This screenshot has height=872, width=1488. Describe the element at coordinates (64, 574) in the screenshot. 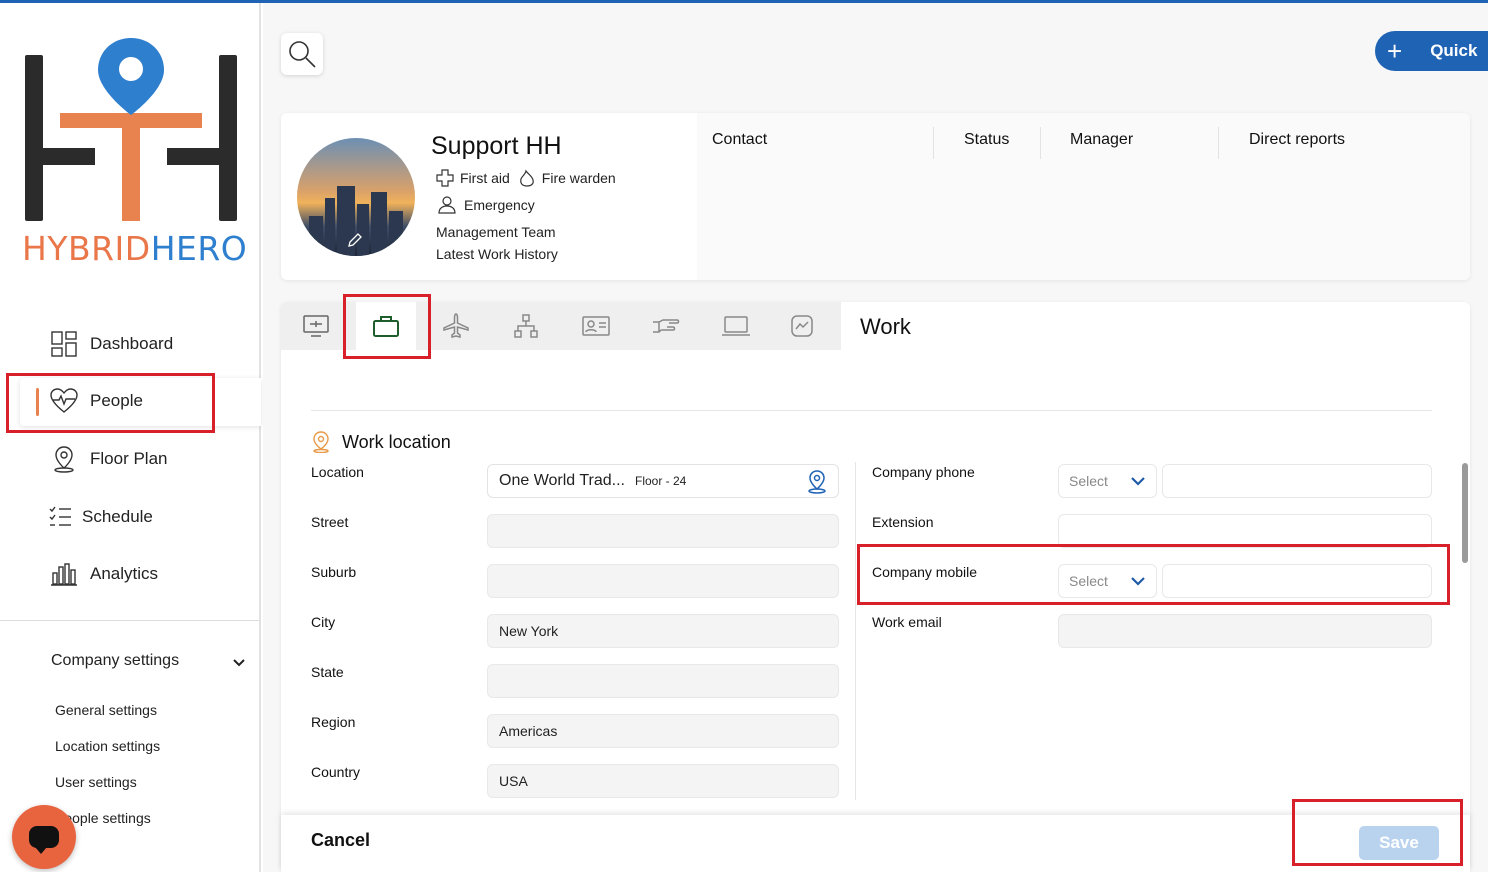

I see `bar-chart-icon` at that location.